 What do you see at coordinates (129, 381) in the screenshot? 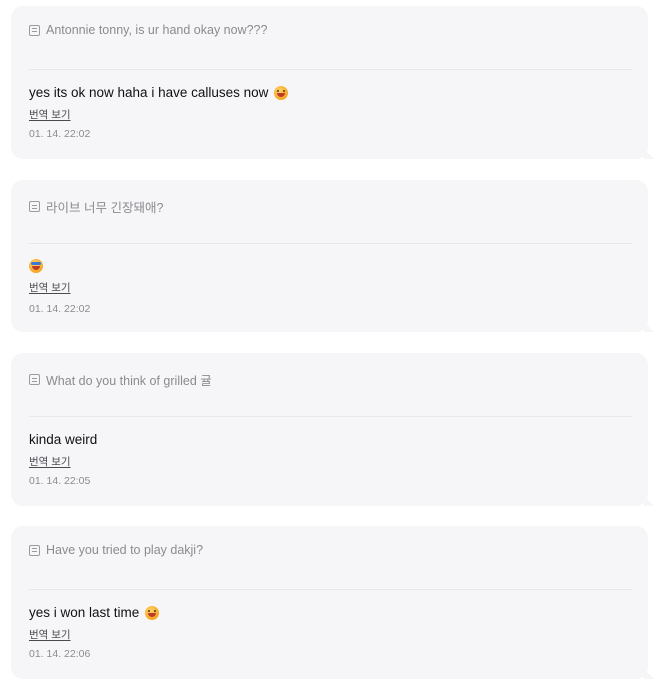
I see `question-text: What do you think of grilled 귤` at bounding box center [129, 381].